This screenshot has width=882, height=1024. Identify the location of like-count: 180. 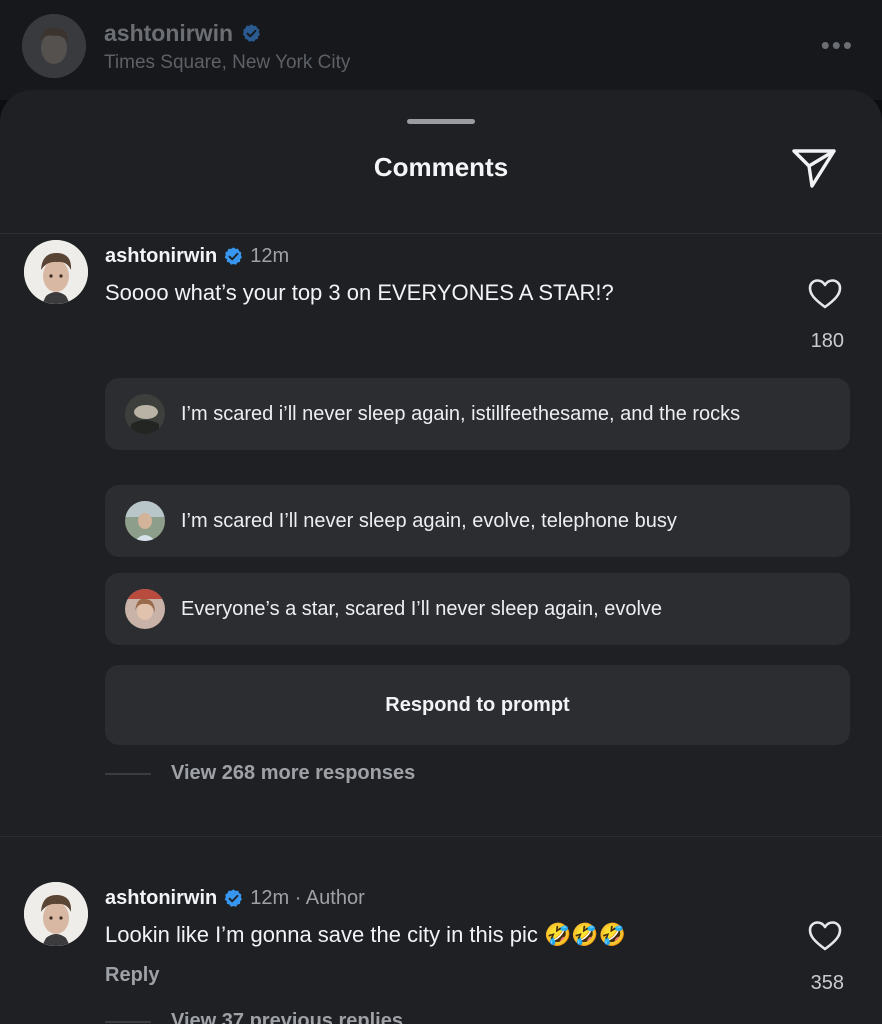
(827, 341).